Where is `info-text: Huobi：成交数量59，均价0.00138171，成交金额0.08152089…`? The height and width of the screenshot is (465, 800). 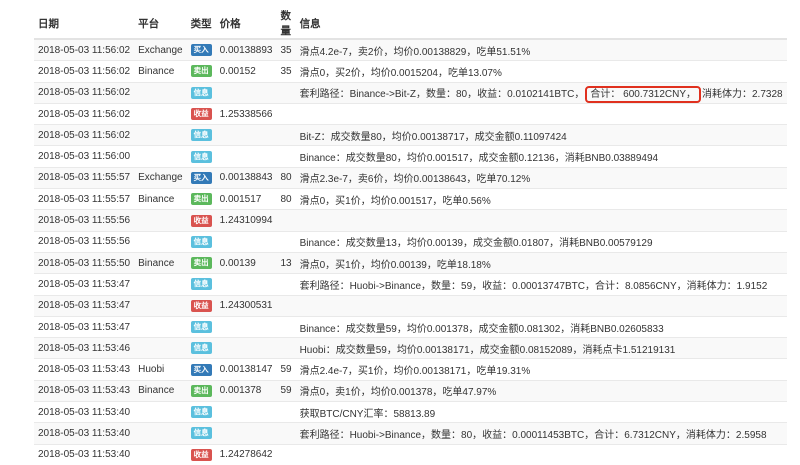 info-text: Huobi：成交数量59，均价0.00138171，成交金额0.08152089… is located at coordinates (487, 350).